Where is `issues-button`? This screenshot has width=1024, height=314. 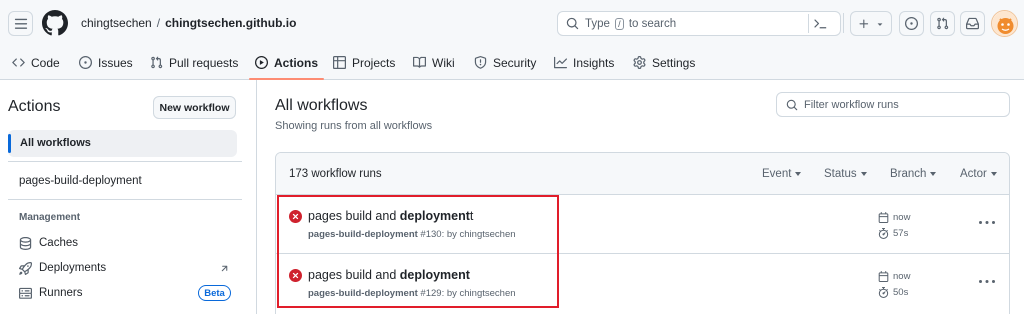
issues-button is located at coordinates (911, 23).